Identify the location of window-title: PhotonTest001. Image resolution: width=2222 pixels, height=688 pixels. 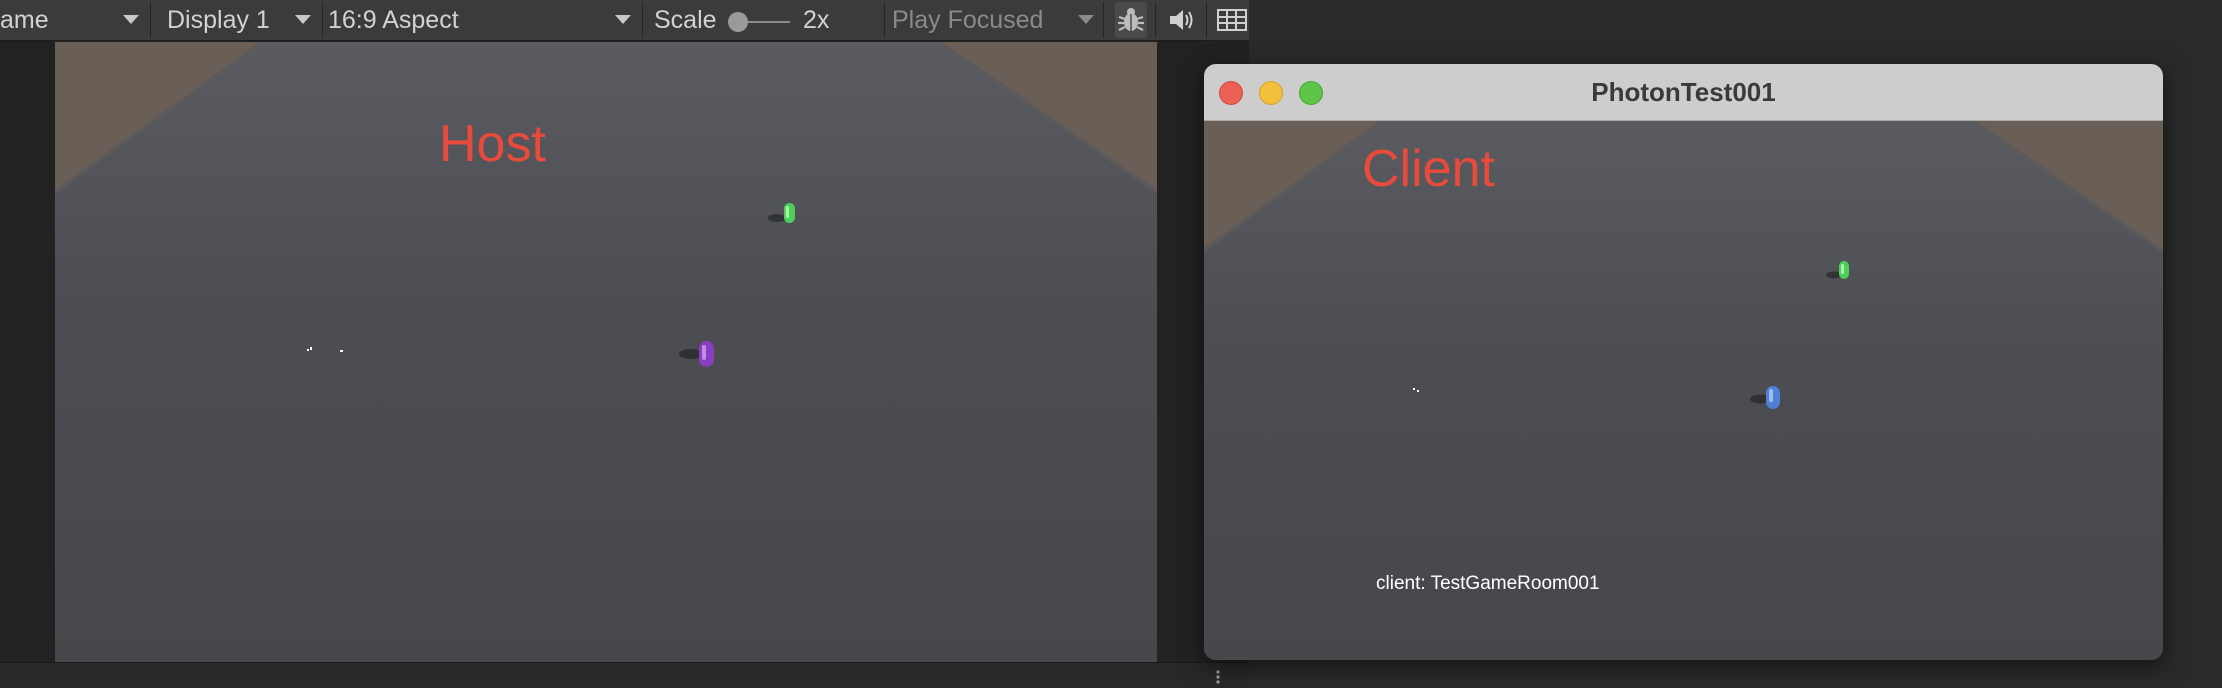
(1683, 92).